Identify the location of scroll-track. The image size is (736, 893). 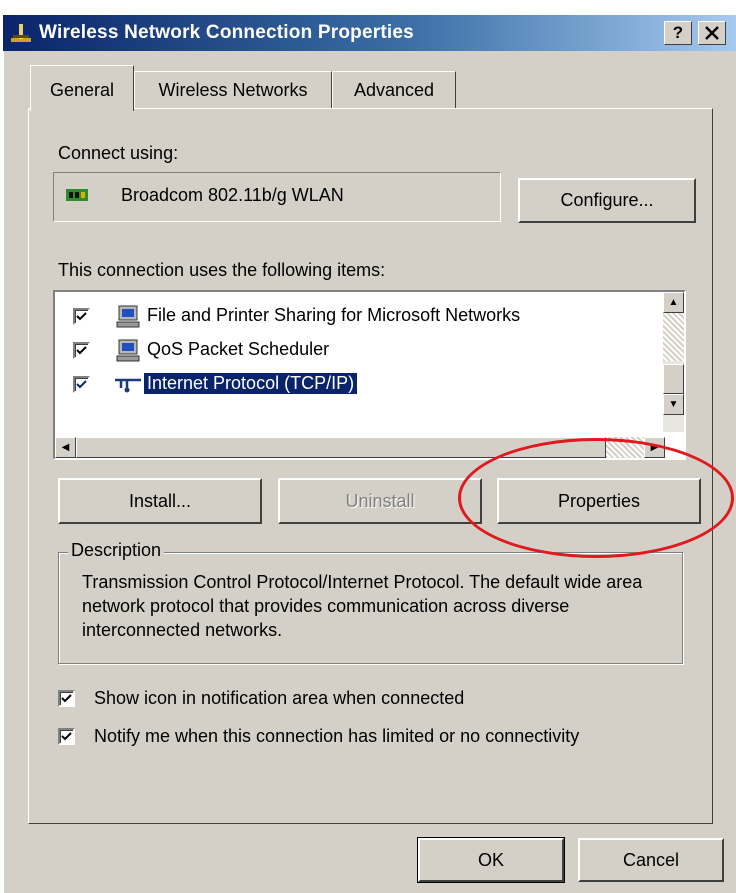
(673, 337).